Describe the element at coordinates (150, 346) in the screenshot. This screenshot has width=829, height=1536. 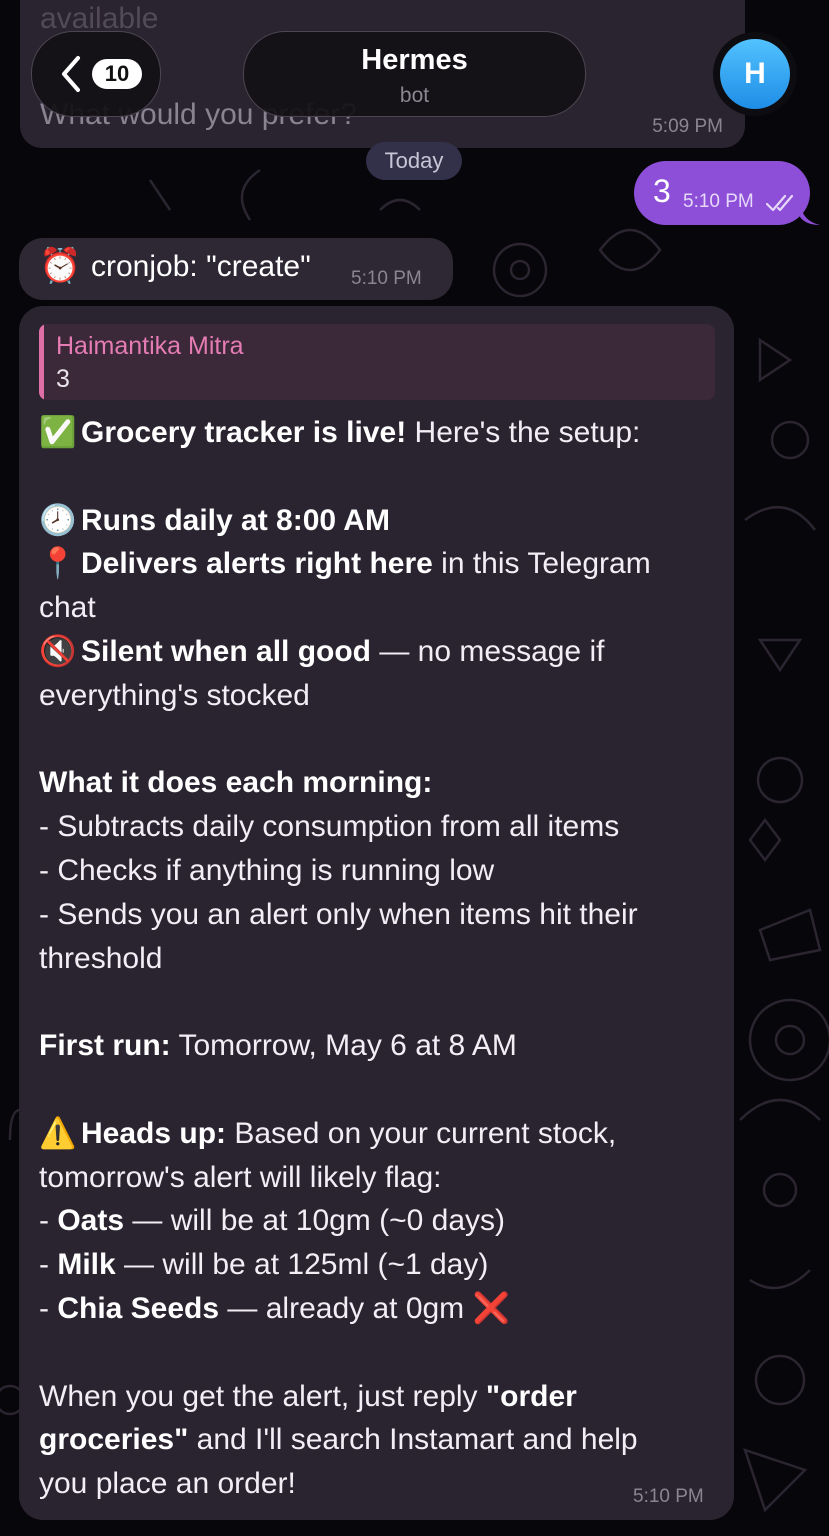
I see `reply-author: Haimantika Mitra` at that location.